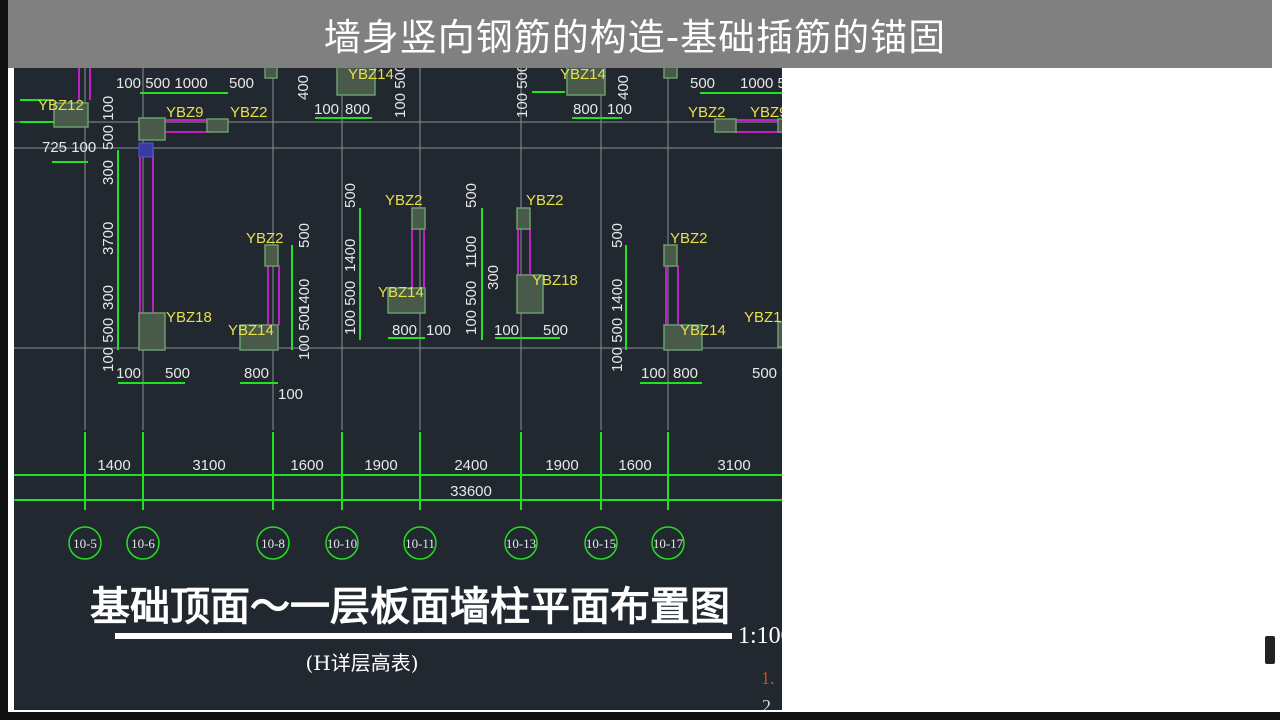 The height and width of the screenshot is (720, 1280). What do you see at coordinates (423, 636) in the screenshot?
I see `plan-title-underline` at bounding box center [423, 636].